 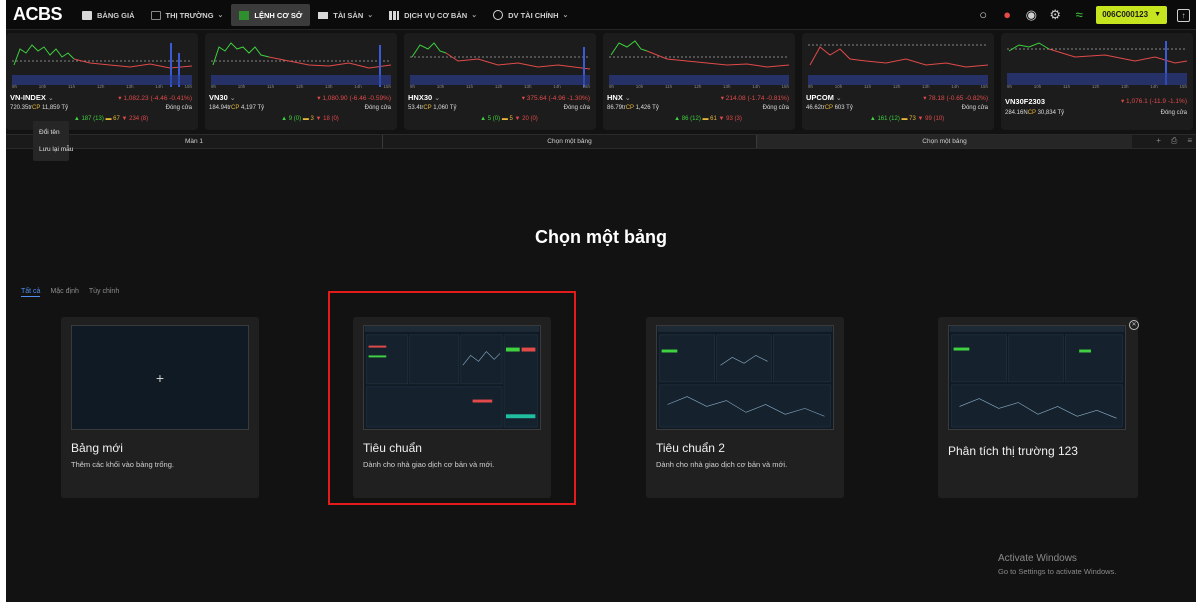 I want to click on tab-actions: + ⎙ ≡, so click(x=1174, y=141).